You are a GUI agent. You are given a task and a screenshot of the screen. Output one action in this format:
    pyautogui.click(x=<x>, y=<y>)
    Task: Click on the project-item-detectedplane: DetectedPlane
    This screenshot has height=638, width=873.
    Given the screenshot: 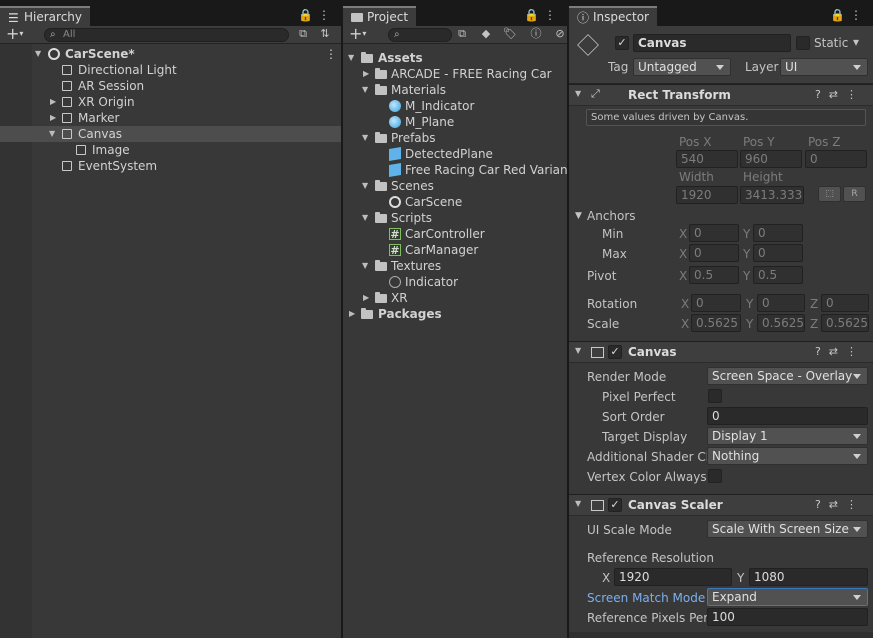 What is the action you would take?
    pyautogui.click(x=455, y=154)
    